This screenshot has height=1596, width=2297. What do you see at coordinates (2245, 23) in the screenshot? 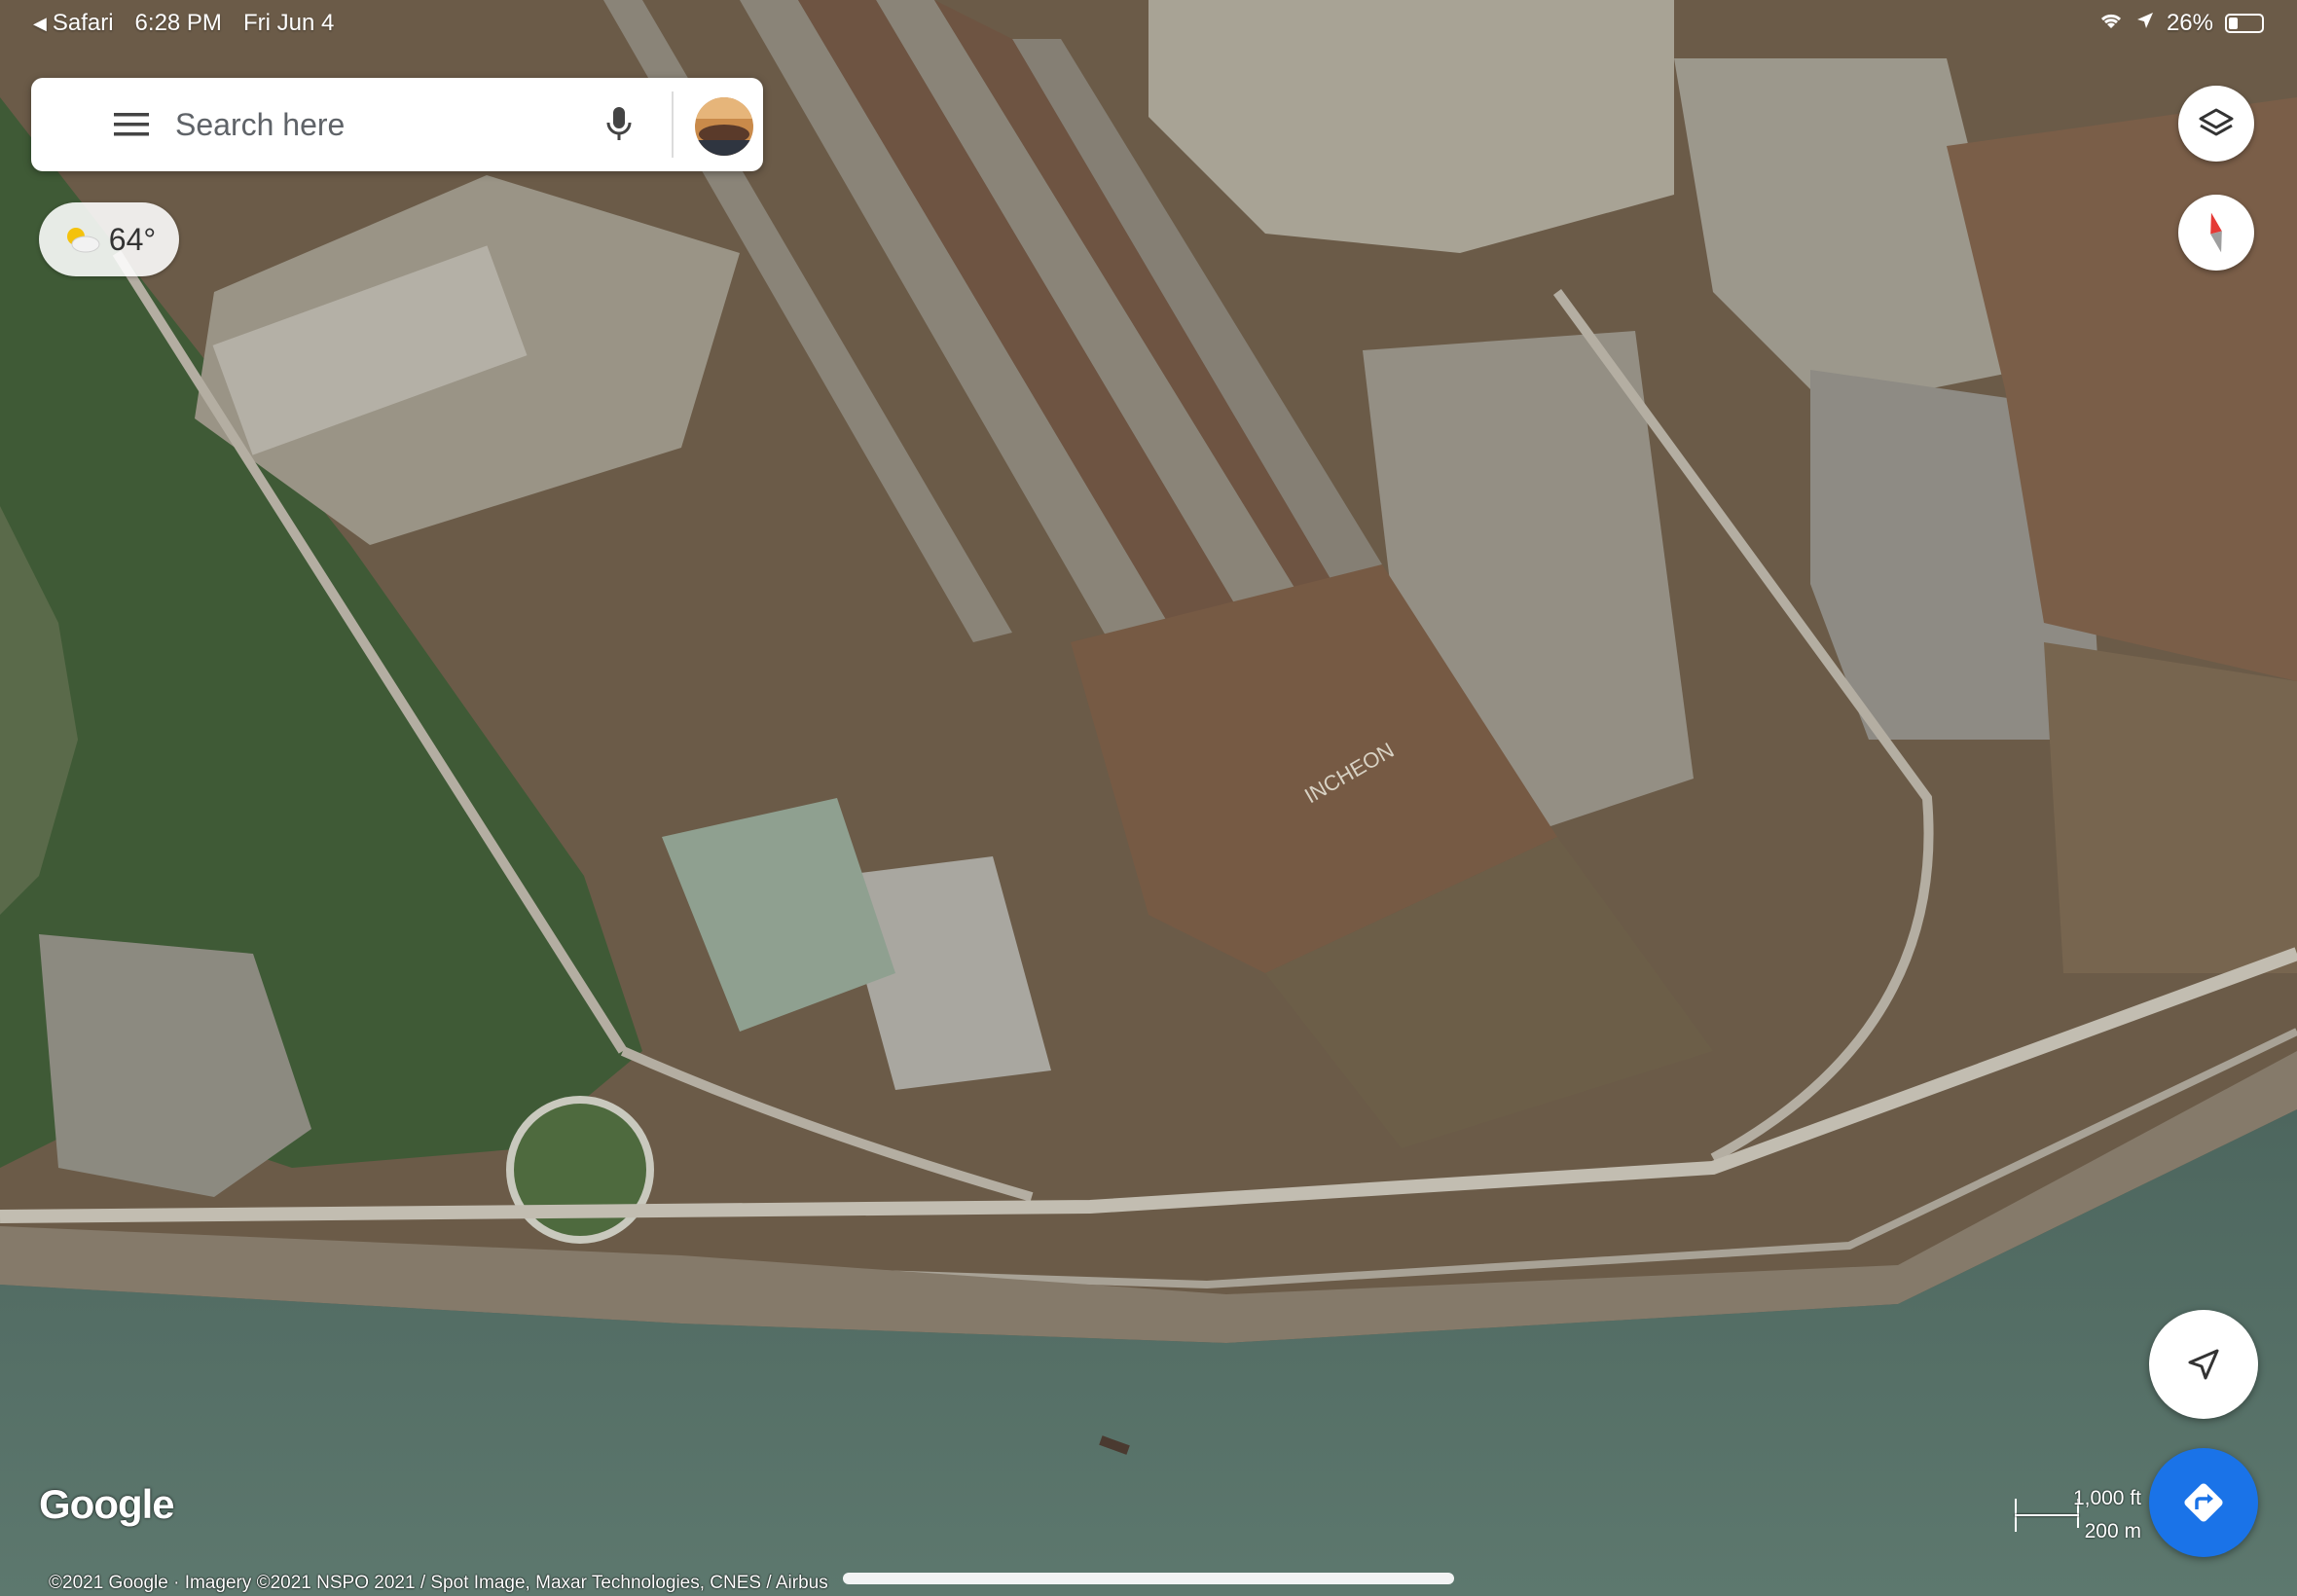
I see `battery-icon` at bounding box center [2245, 23].